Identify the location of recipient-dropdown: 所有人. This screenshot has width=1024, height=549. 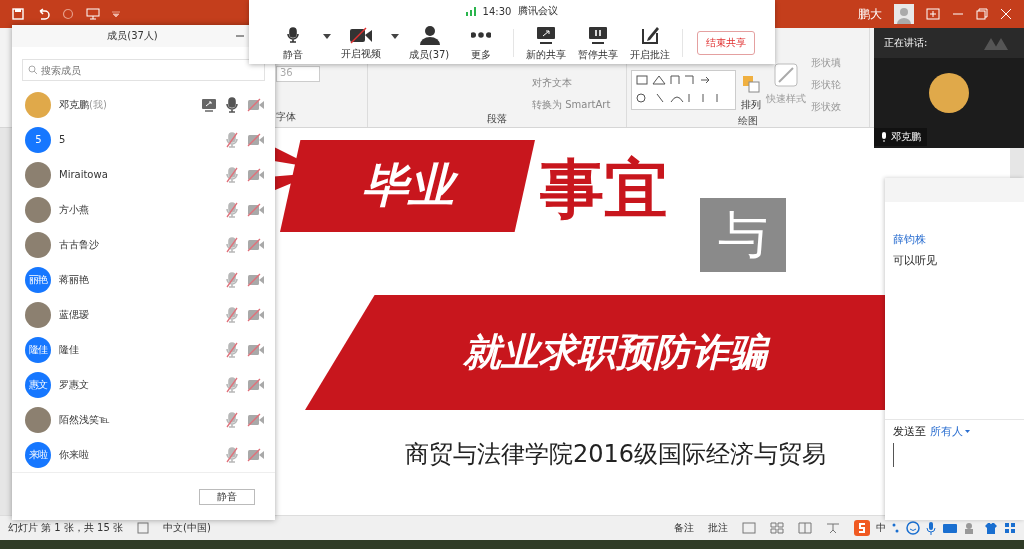
(950, 431).